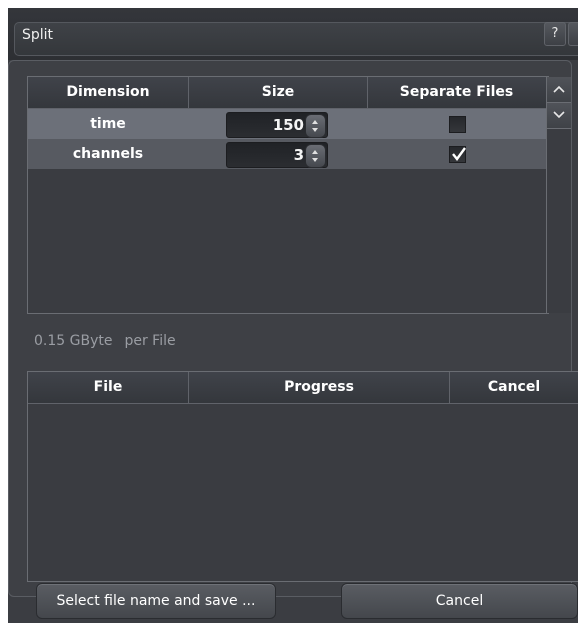 The height and width of the screenshot is (623, 578). I want to click on file-size-info: 0.15 GByte per File, so click(111, 341).